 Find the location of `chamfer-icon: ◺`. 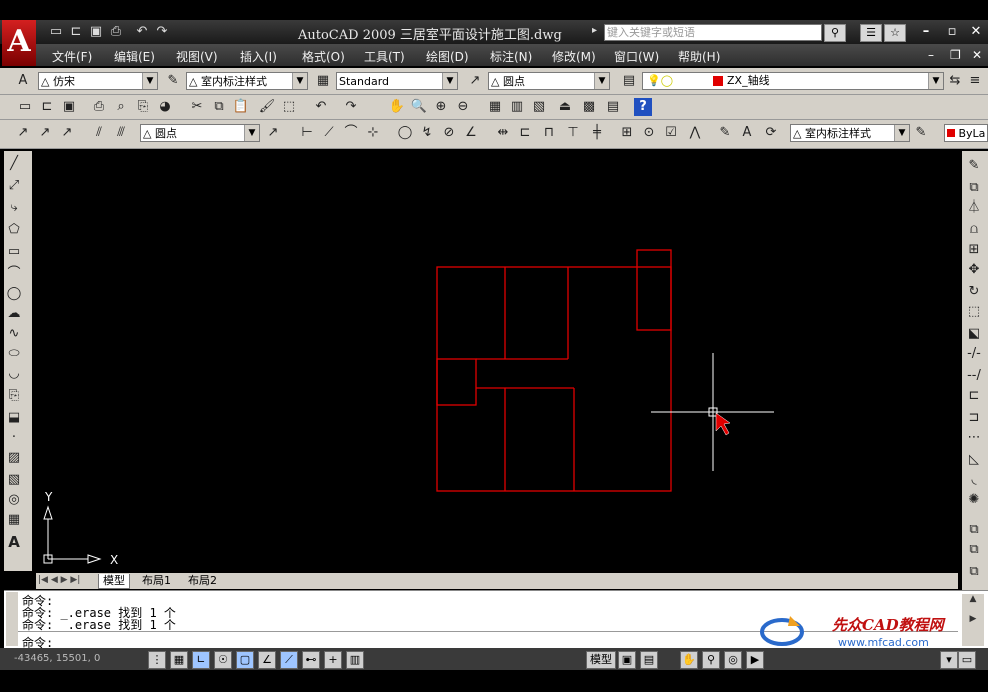

chamfer-icon: ◺ is located at coordinates (974, 460).